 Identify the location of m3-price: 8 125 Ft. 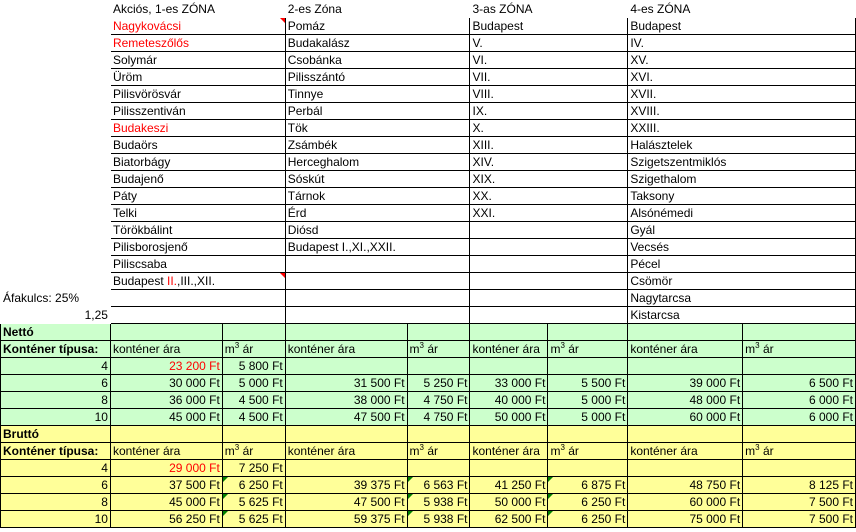
(799, 485).